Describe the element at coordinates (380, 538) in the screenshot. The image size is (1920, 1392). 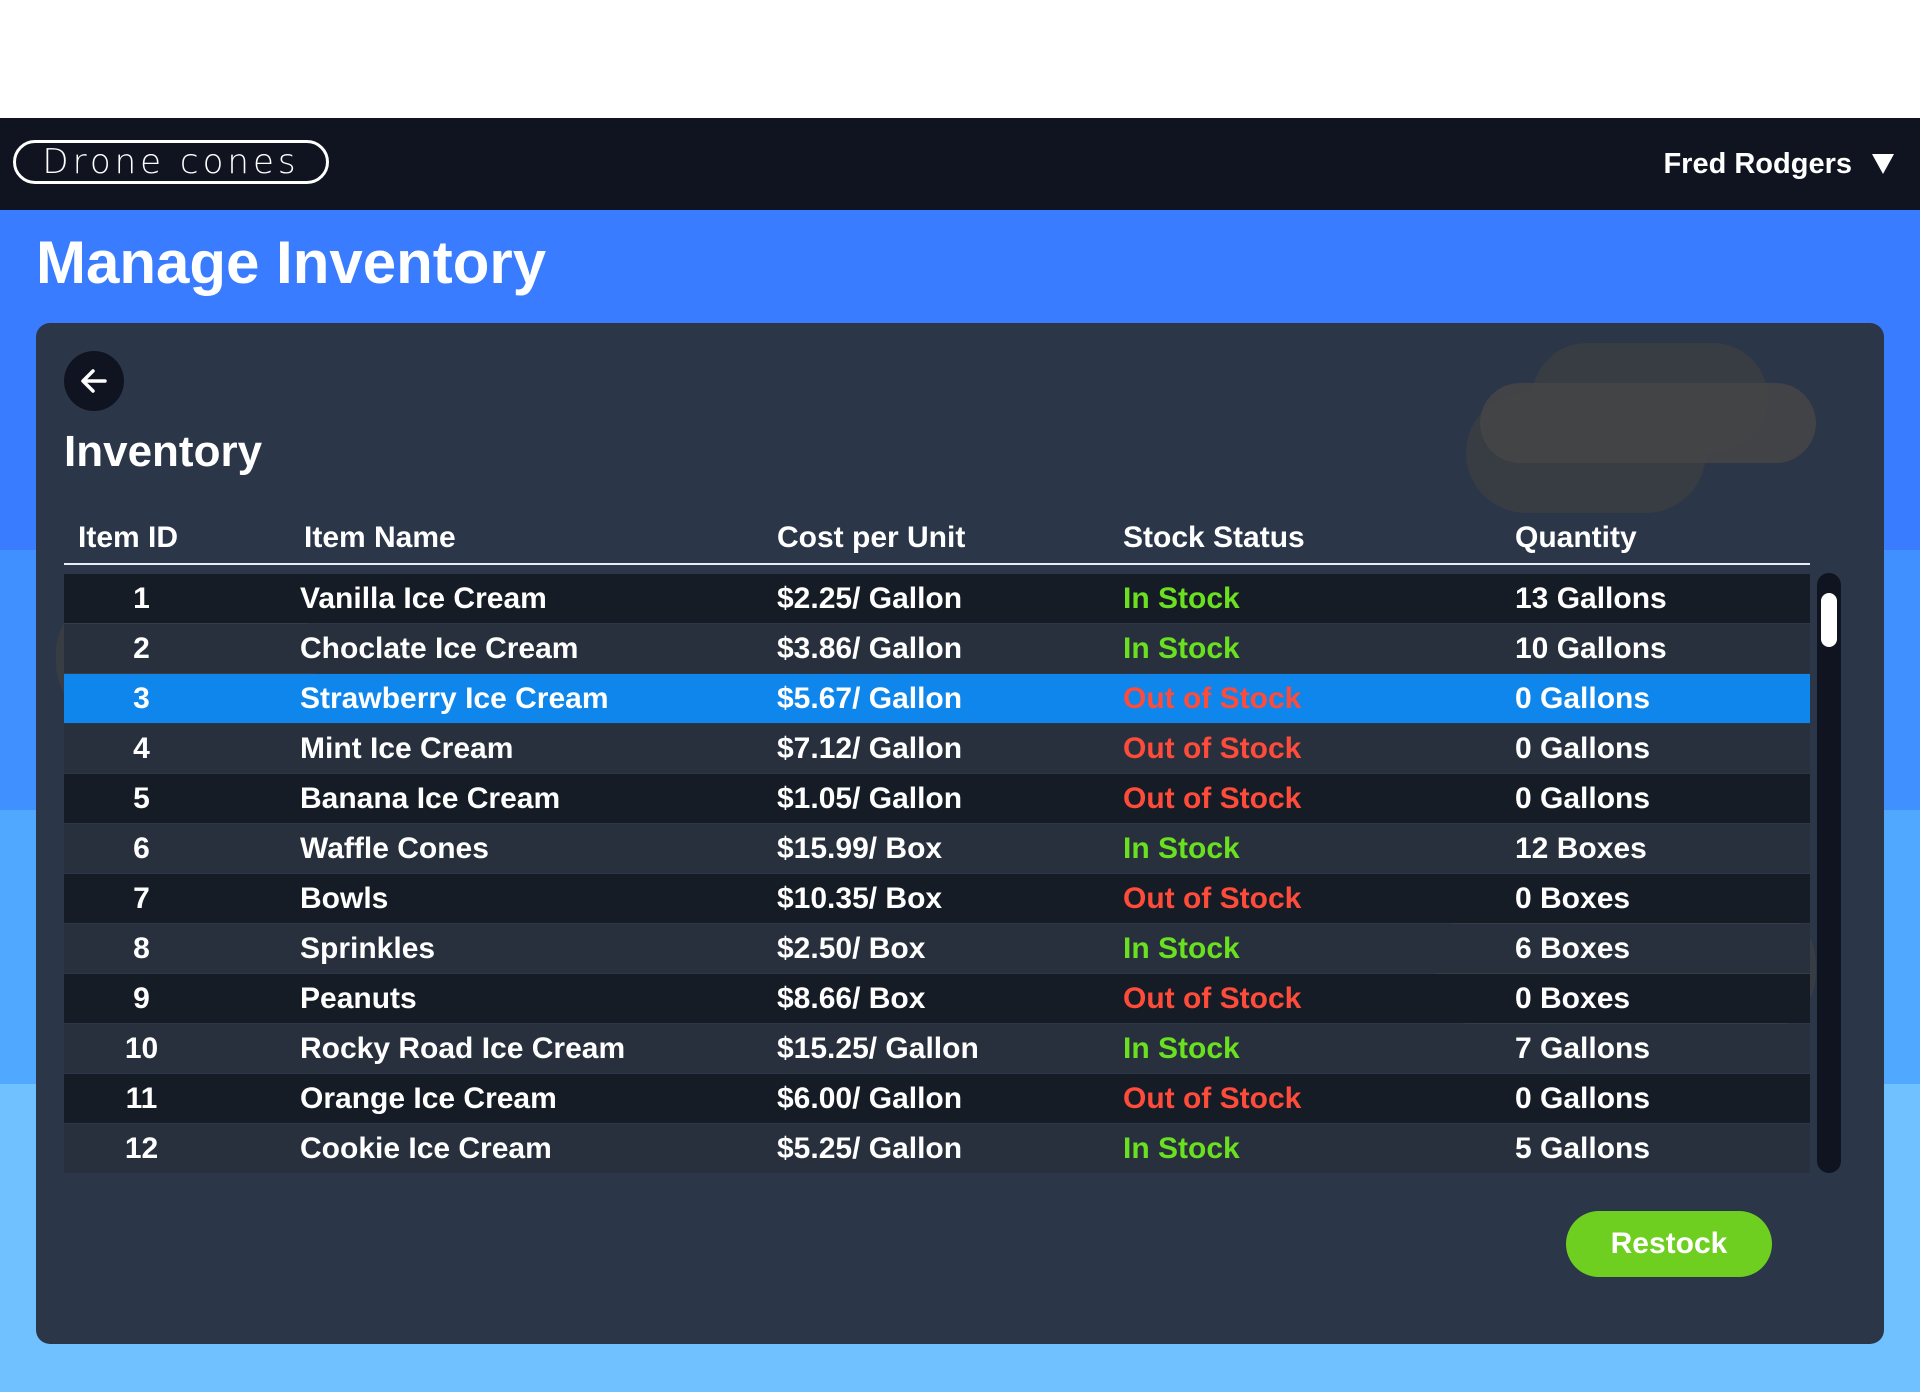
I see `column-header-item-name: Item Name` at that location.